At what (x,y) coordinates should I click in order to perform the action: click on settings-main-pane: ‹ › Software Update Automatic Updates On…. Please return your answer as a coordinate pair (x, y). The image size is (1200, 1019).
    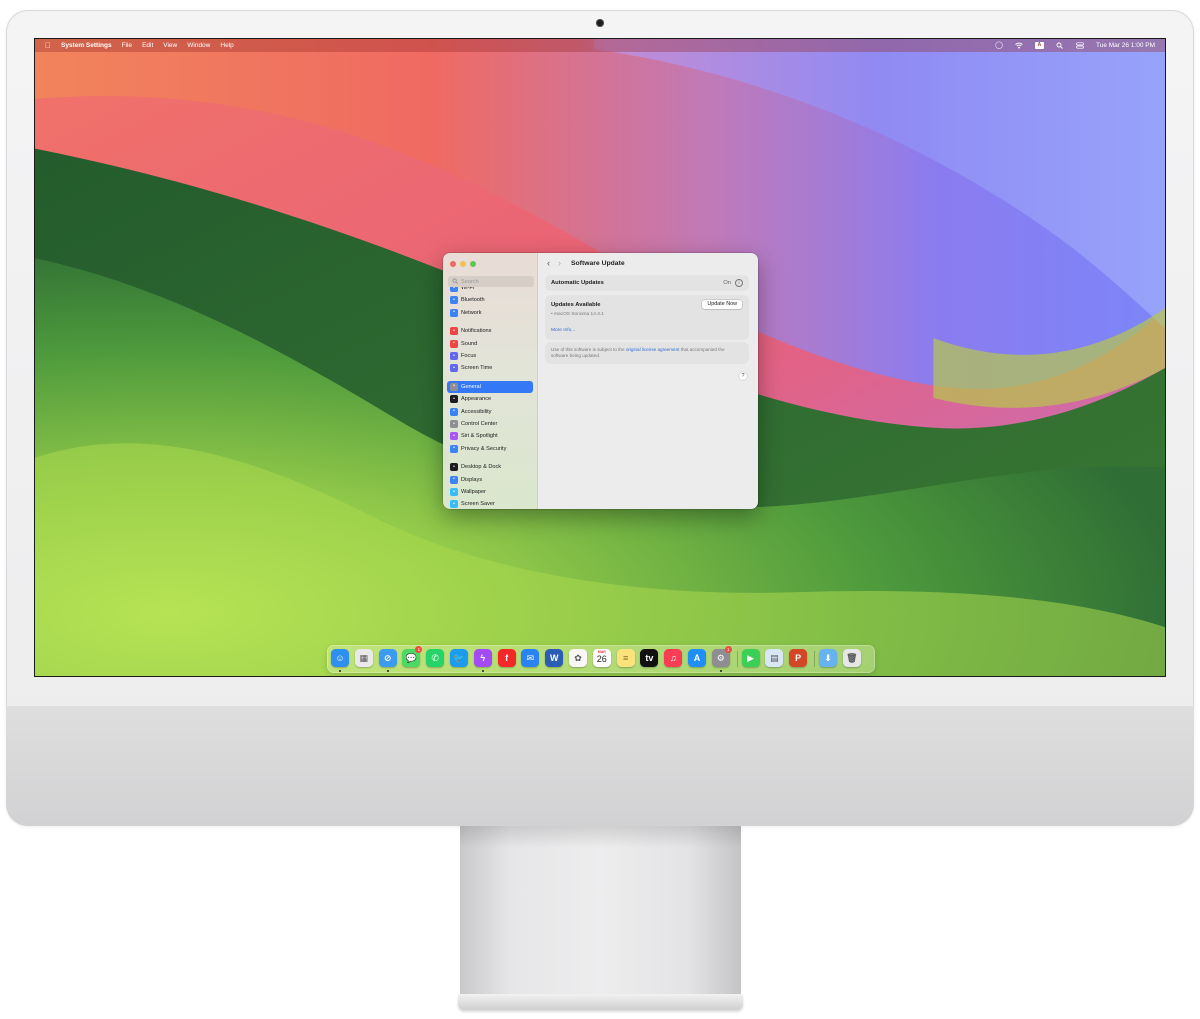
    Looking at the image, I should click on (648, 381).